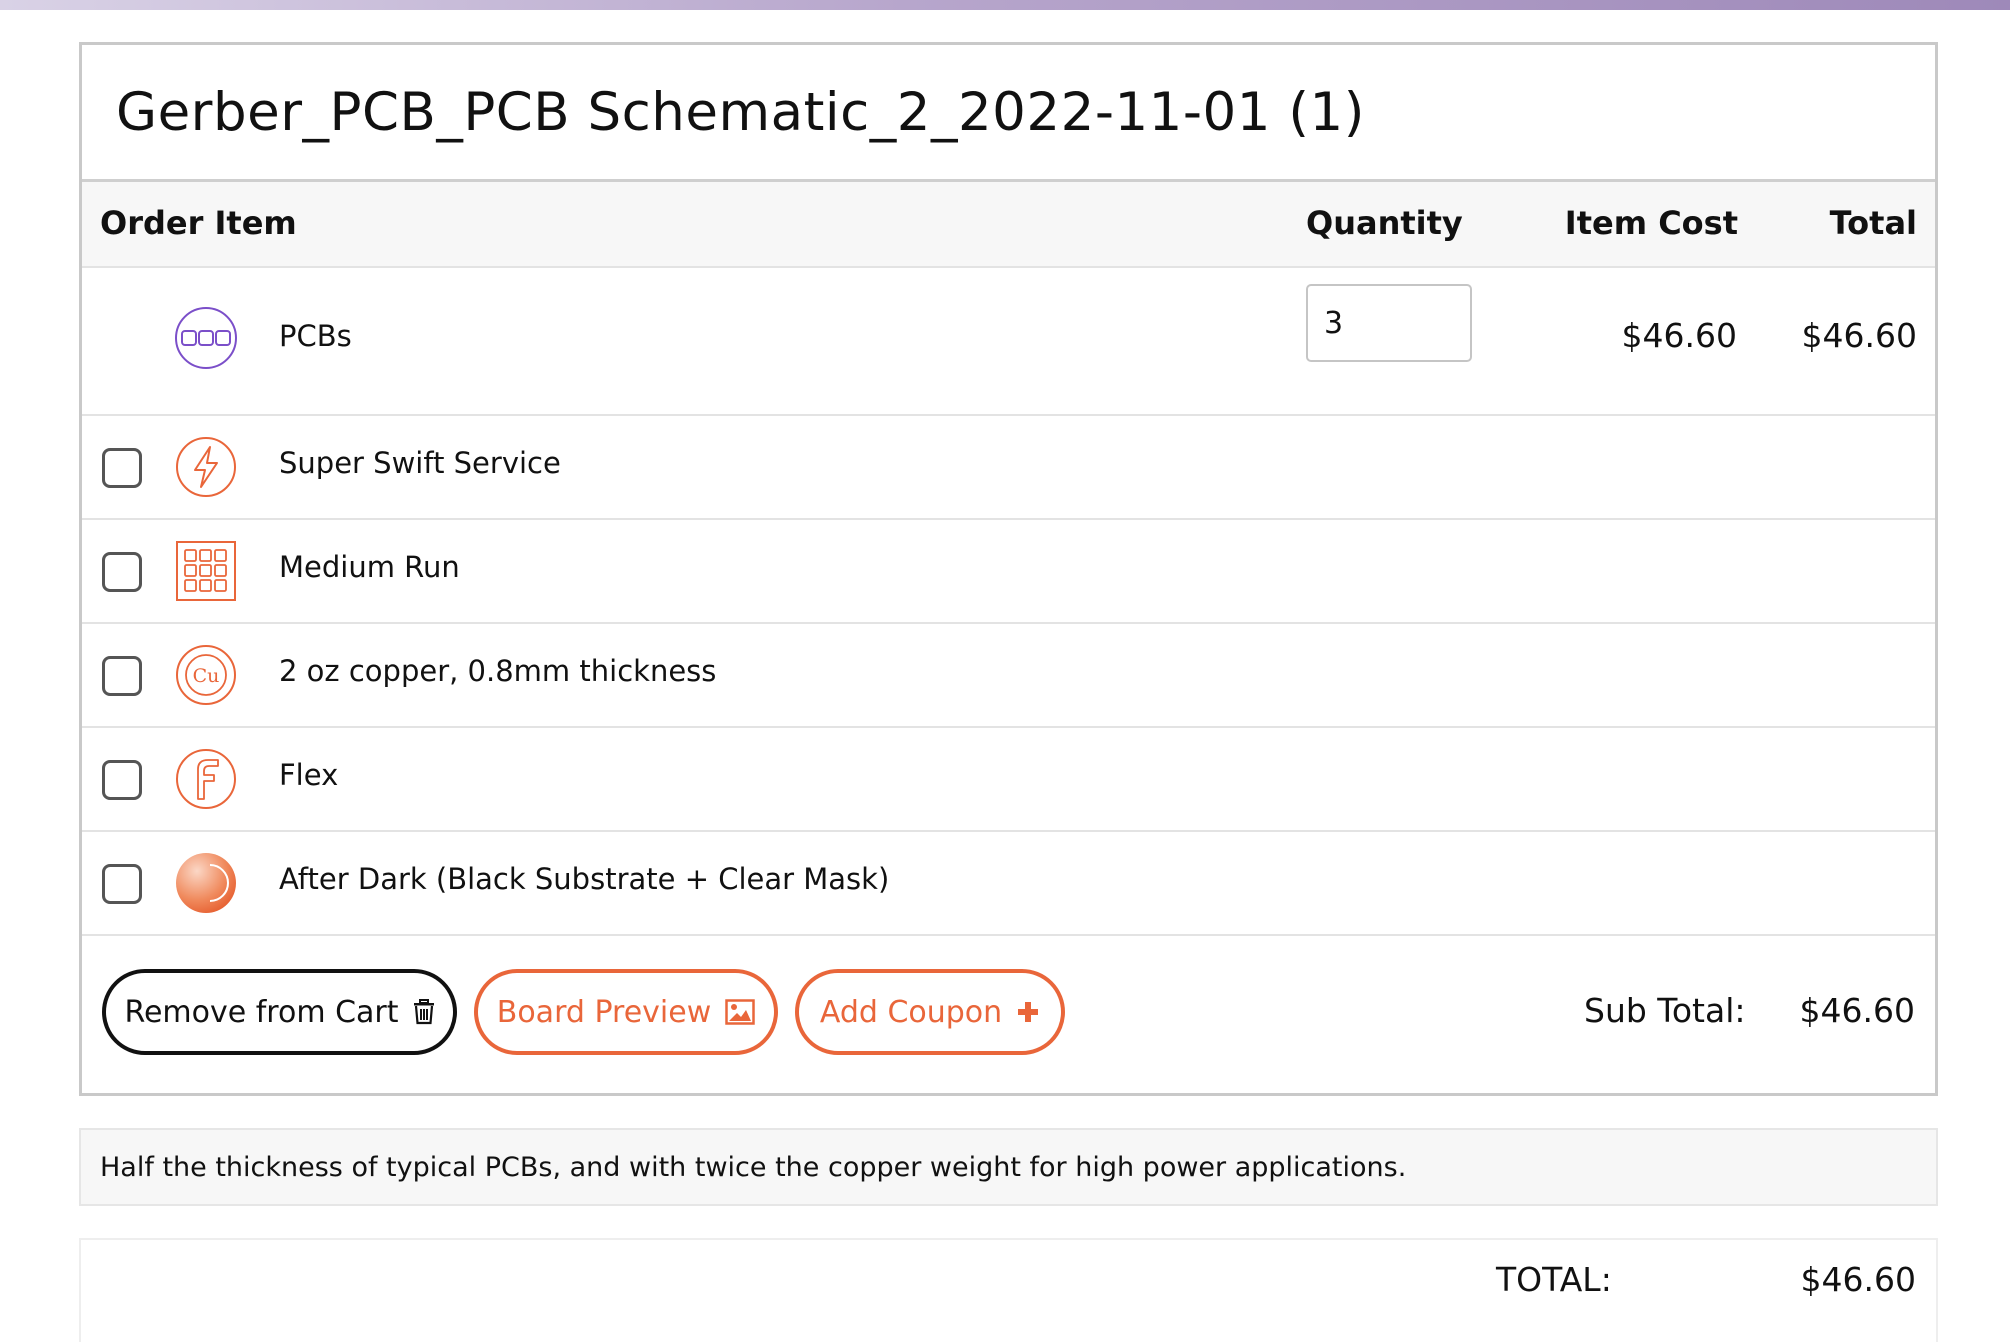  What do you see at coordinates (122, 780) in the screenshot?
I see `flex-checkbox` at bounding box center [122, 780].